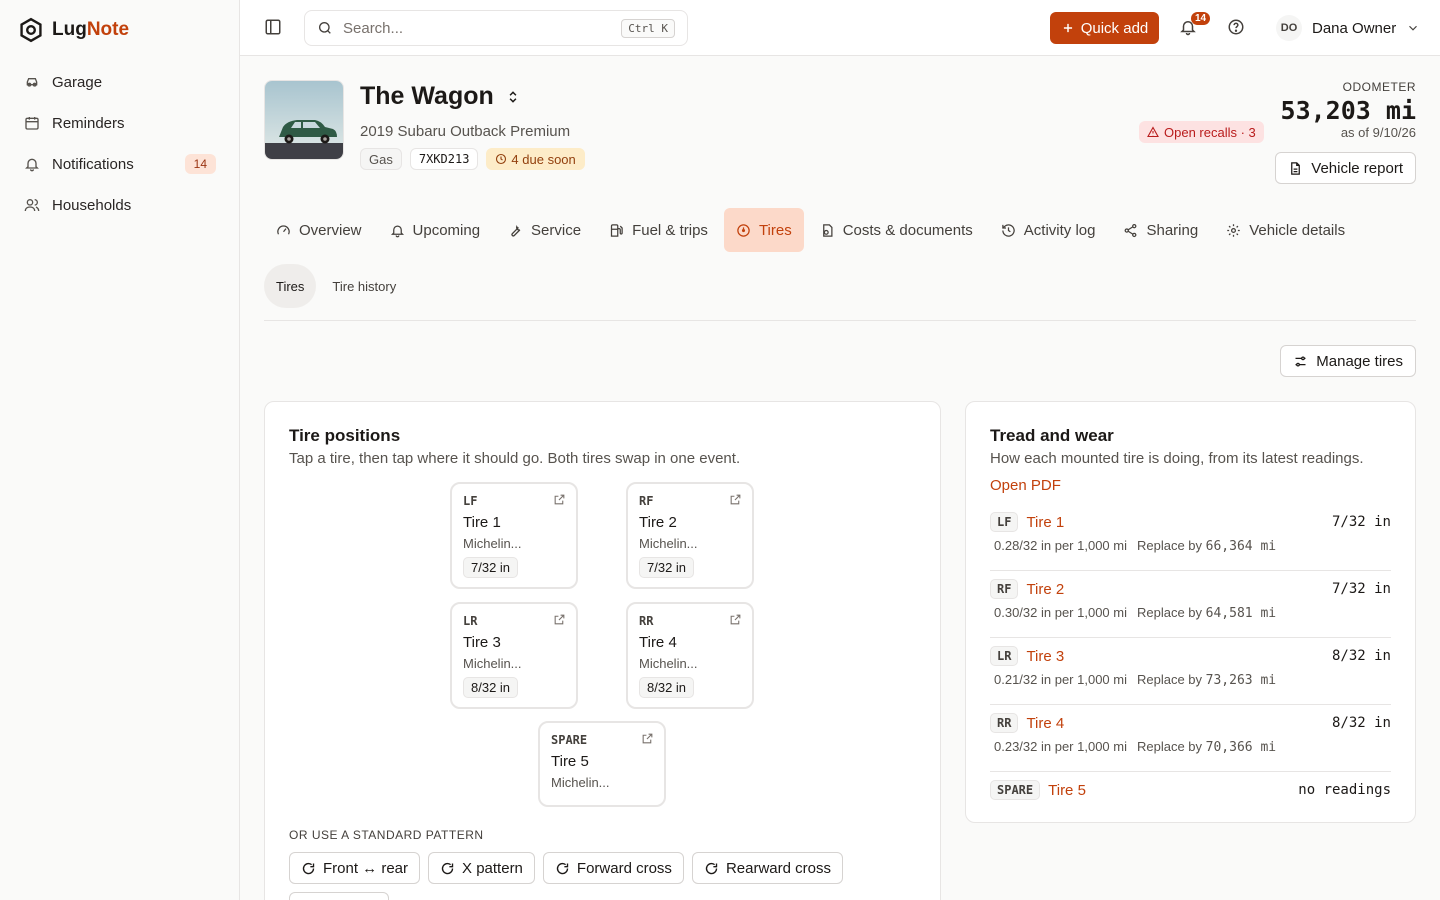  What do you see at coordinates (1004, 522) in the screenshot?
I see `tire-position-badge: LF` at bounding box center [1004, 522].